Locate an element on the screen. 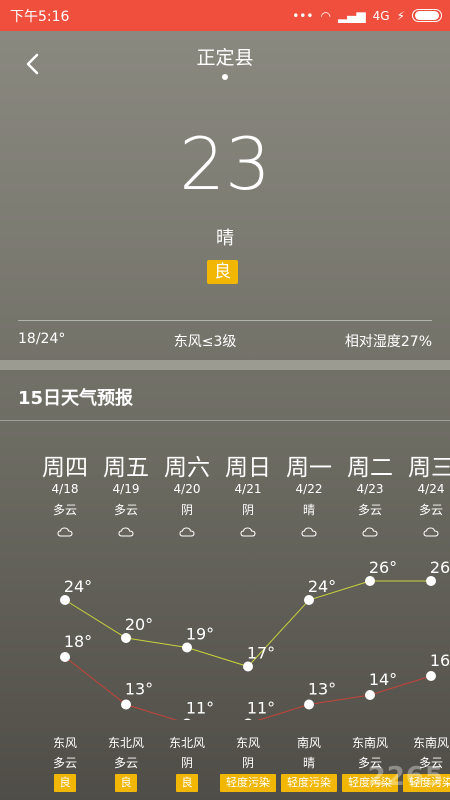 The image size is (450, 800). current-temperature: 23 is located at coordinates (225, 164).